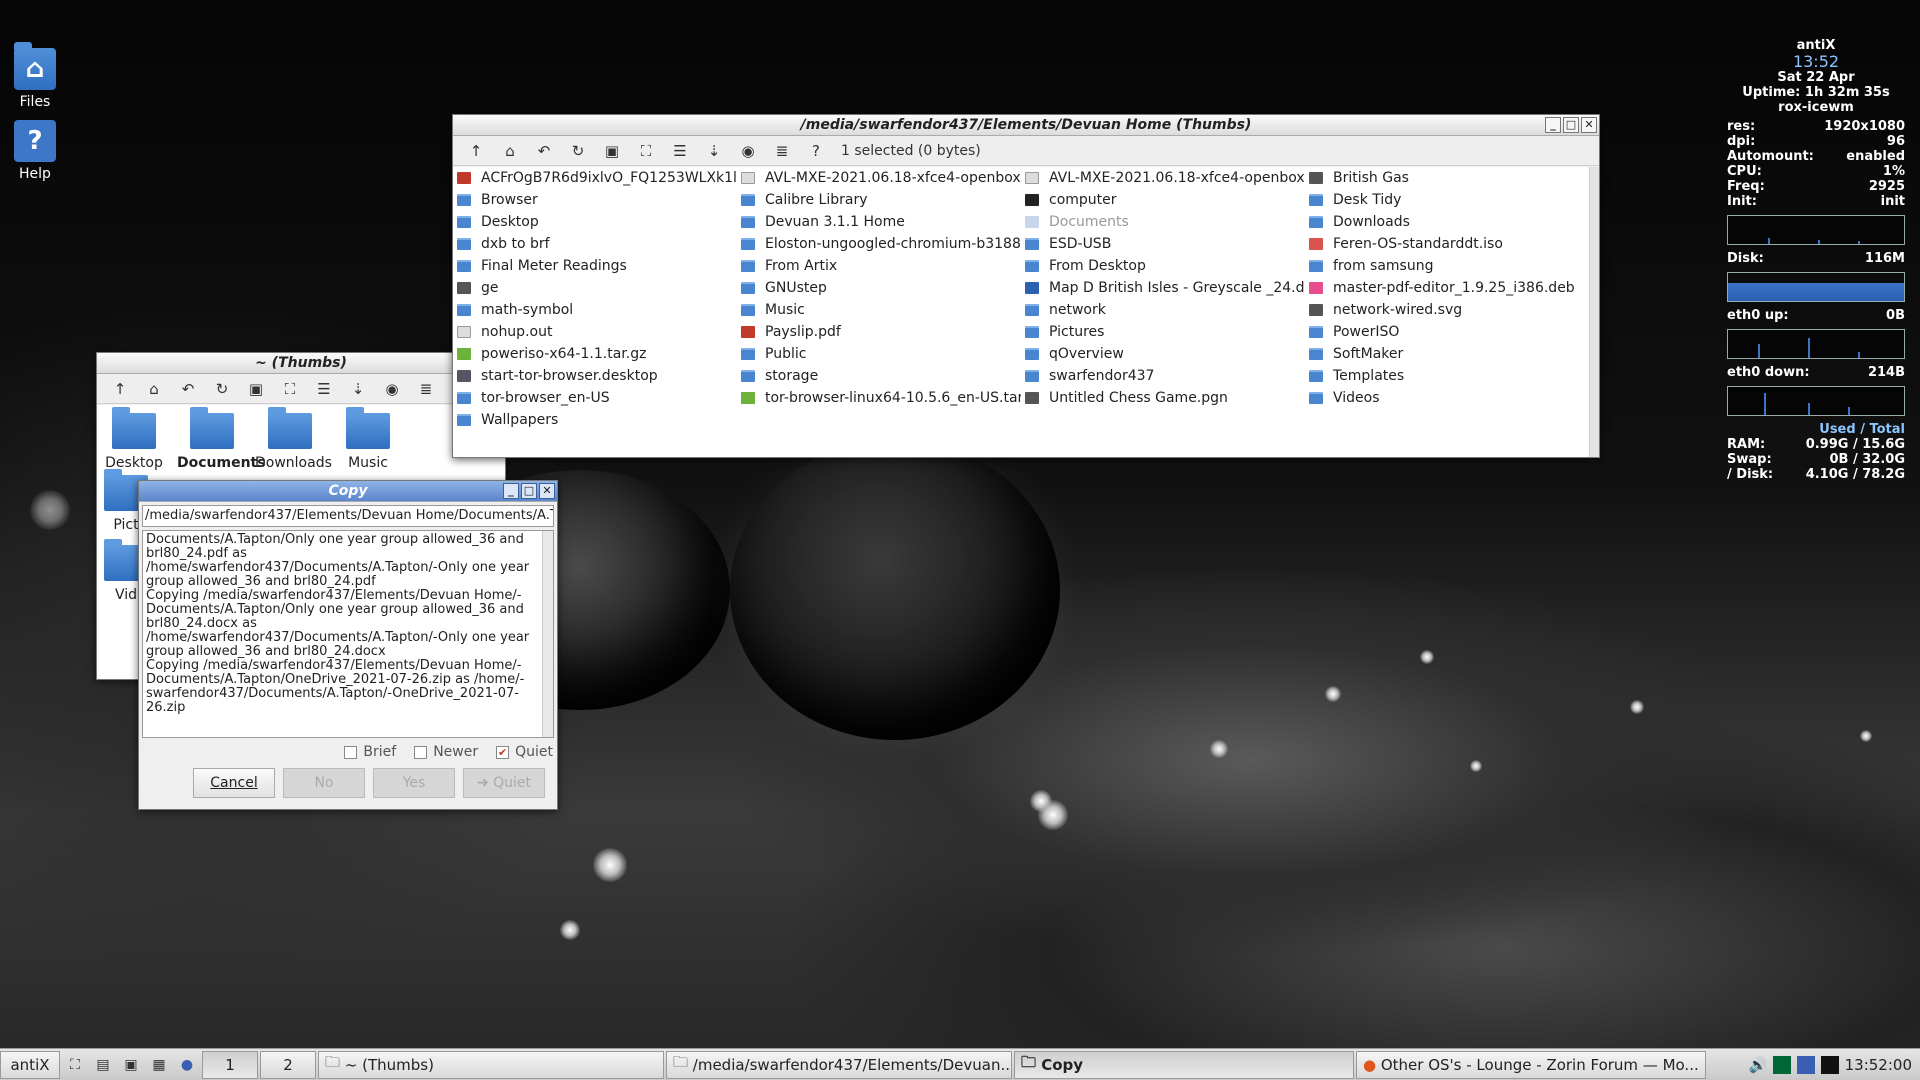  I want to click on file-item: From Artix, so click(881, 266).